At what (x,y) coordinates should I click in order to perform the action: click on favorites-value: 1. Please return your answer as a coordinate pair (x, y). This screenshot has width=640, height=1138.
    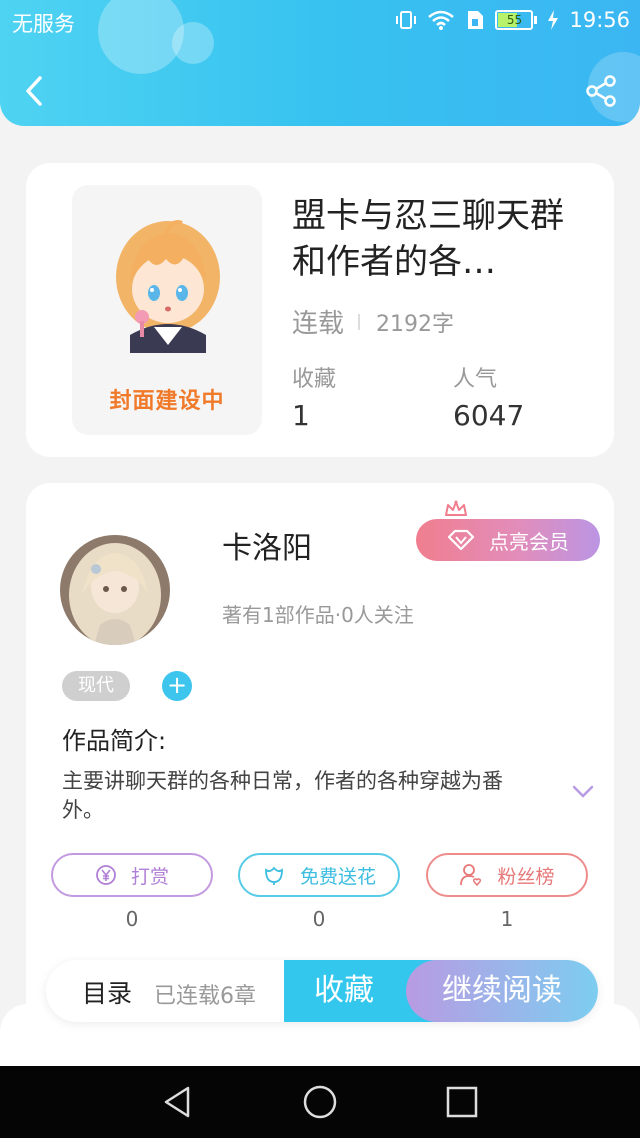
    Looking at the image, I should click on (301, 415).